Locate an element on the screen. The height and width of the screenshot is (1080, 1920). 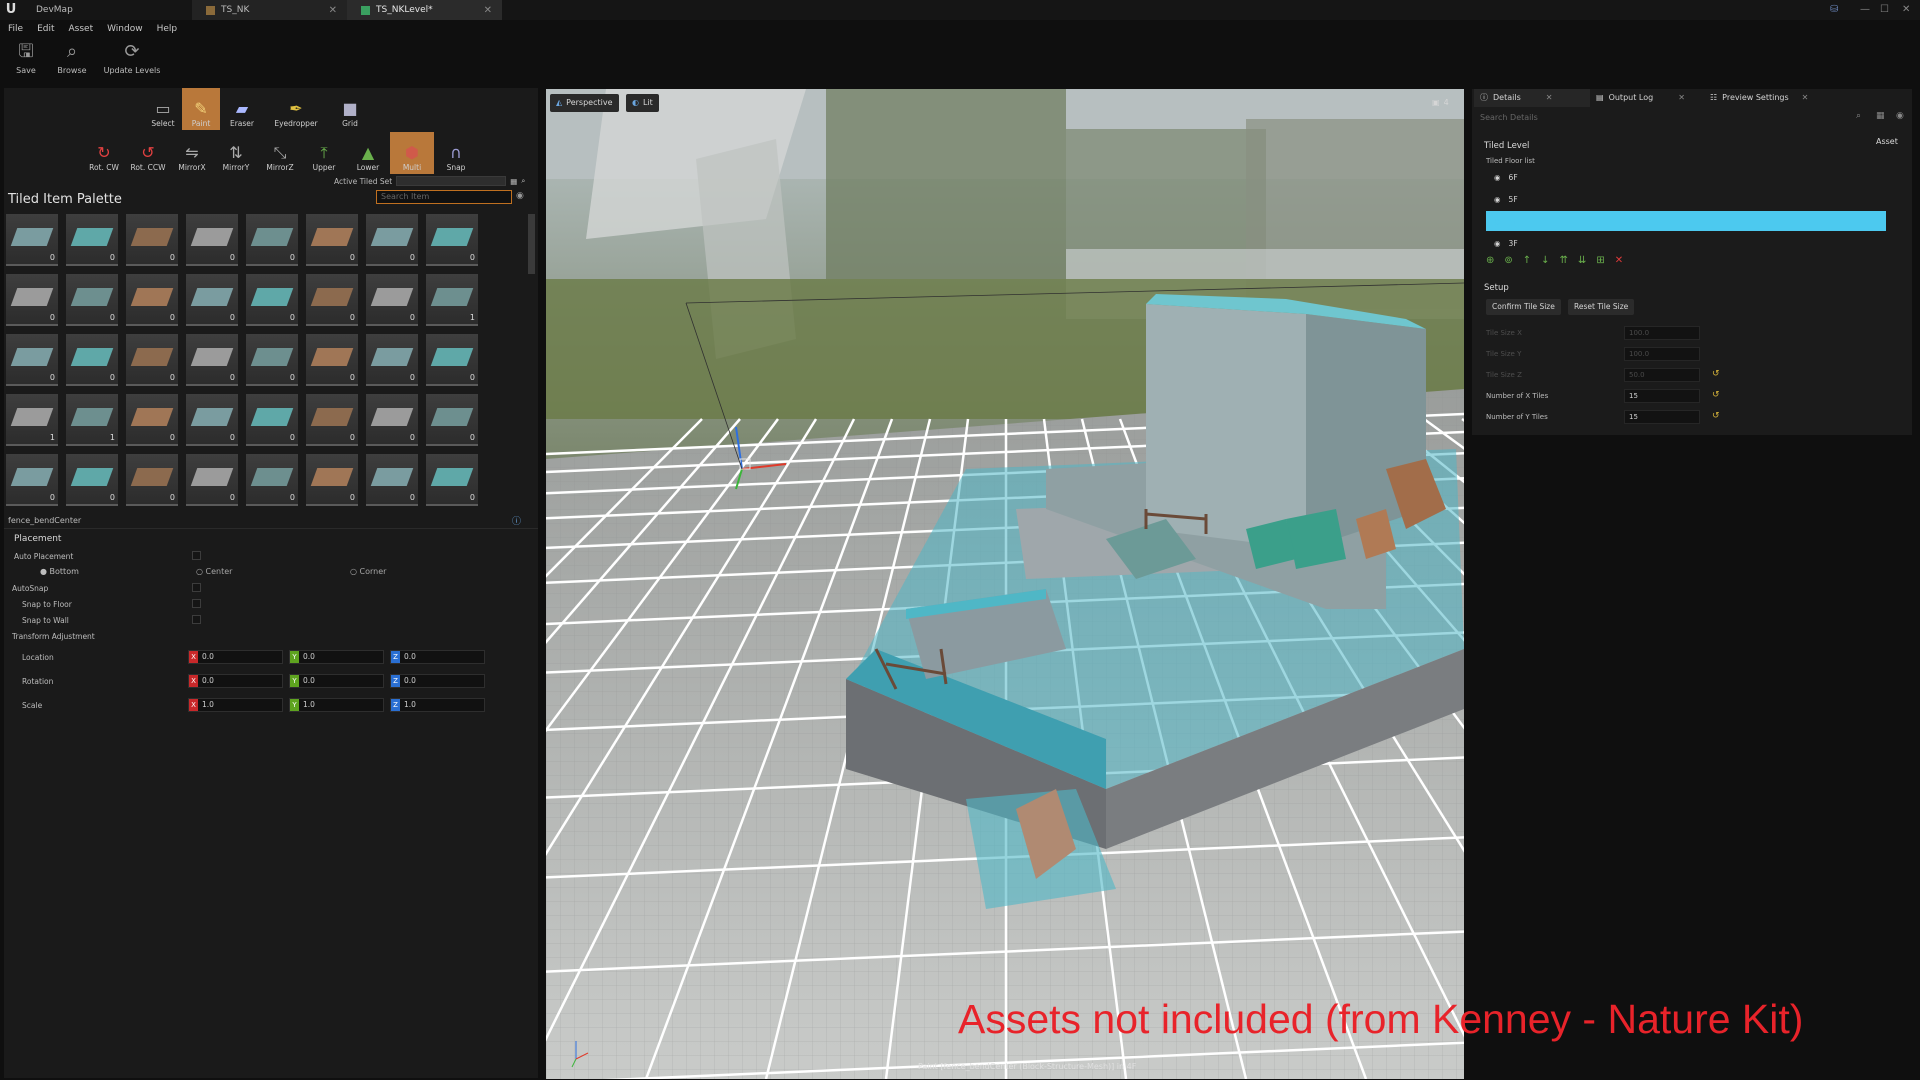
location-x-field: X 0.0 is located at coordinates (235, 657).